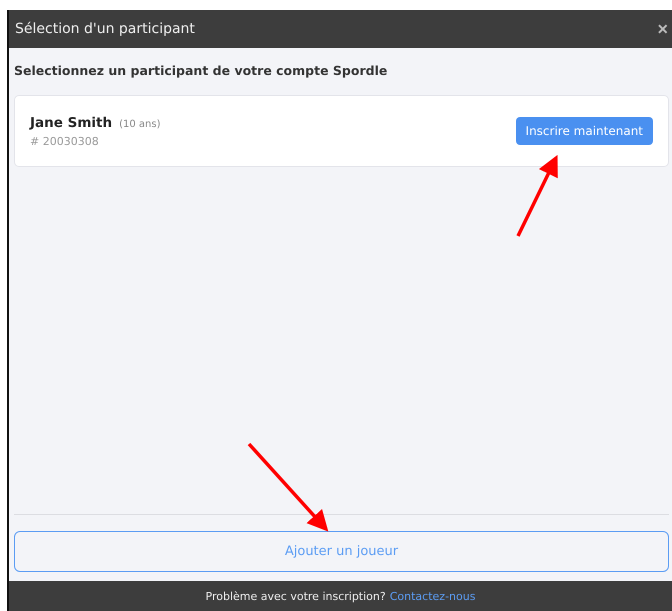  I want to click on contact-link: Contactez-nous, so click(433, 596).